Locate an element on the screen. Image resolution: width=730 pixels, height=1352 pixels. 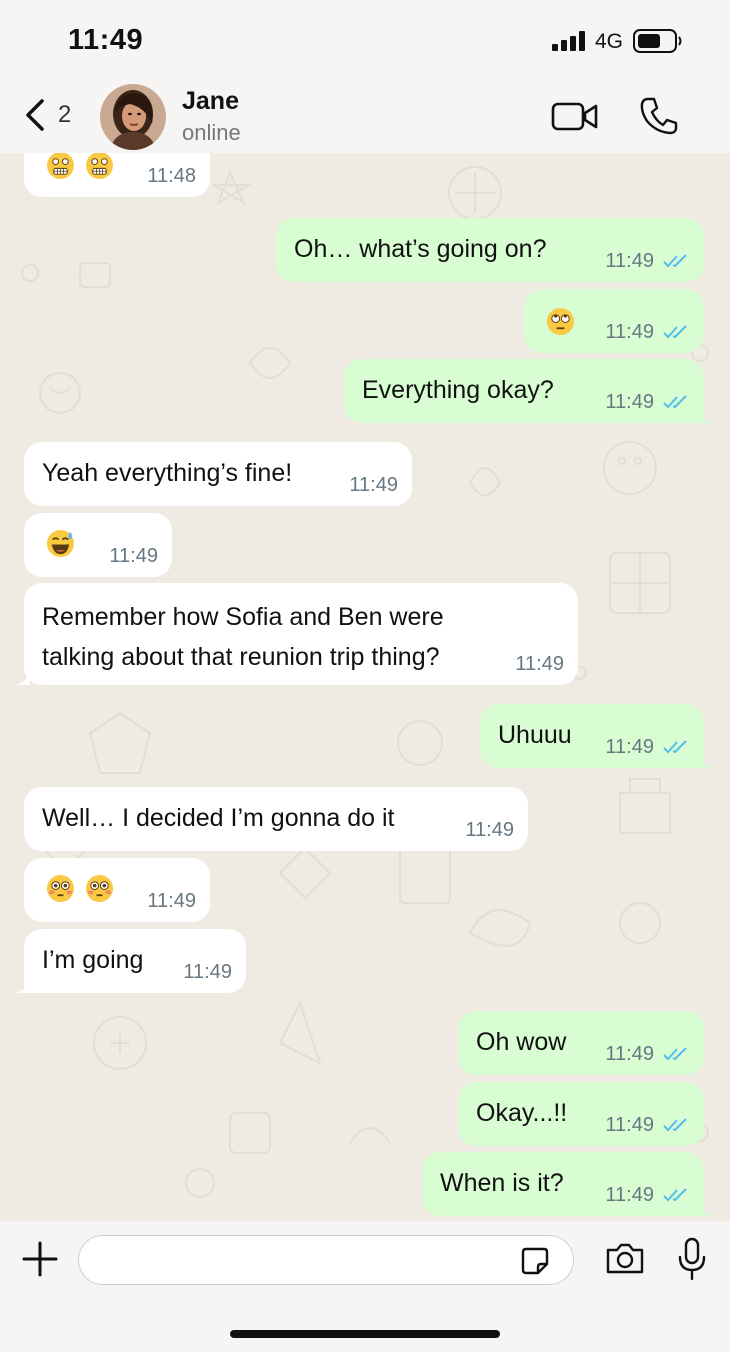
message-bubble-incoming: 11:48 is located at coordinates (117, 175).